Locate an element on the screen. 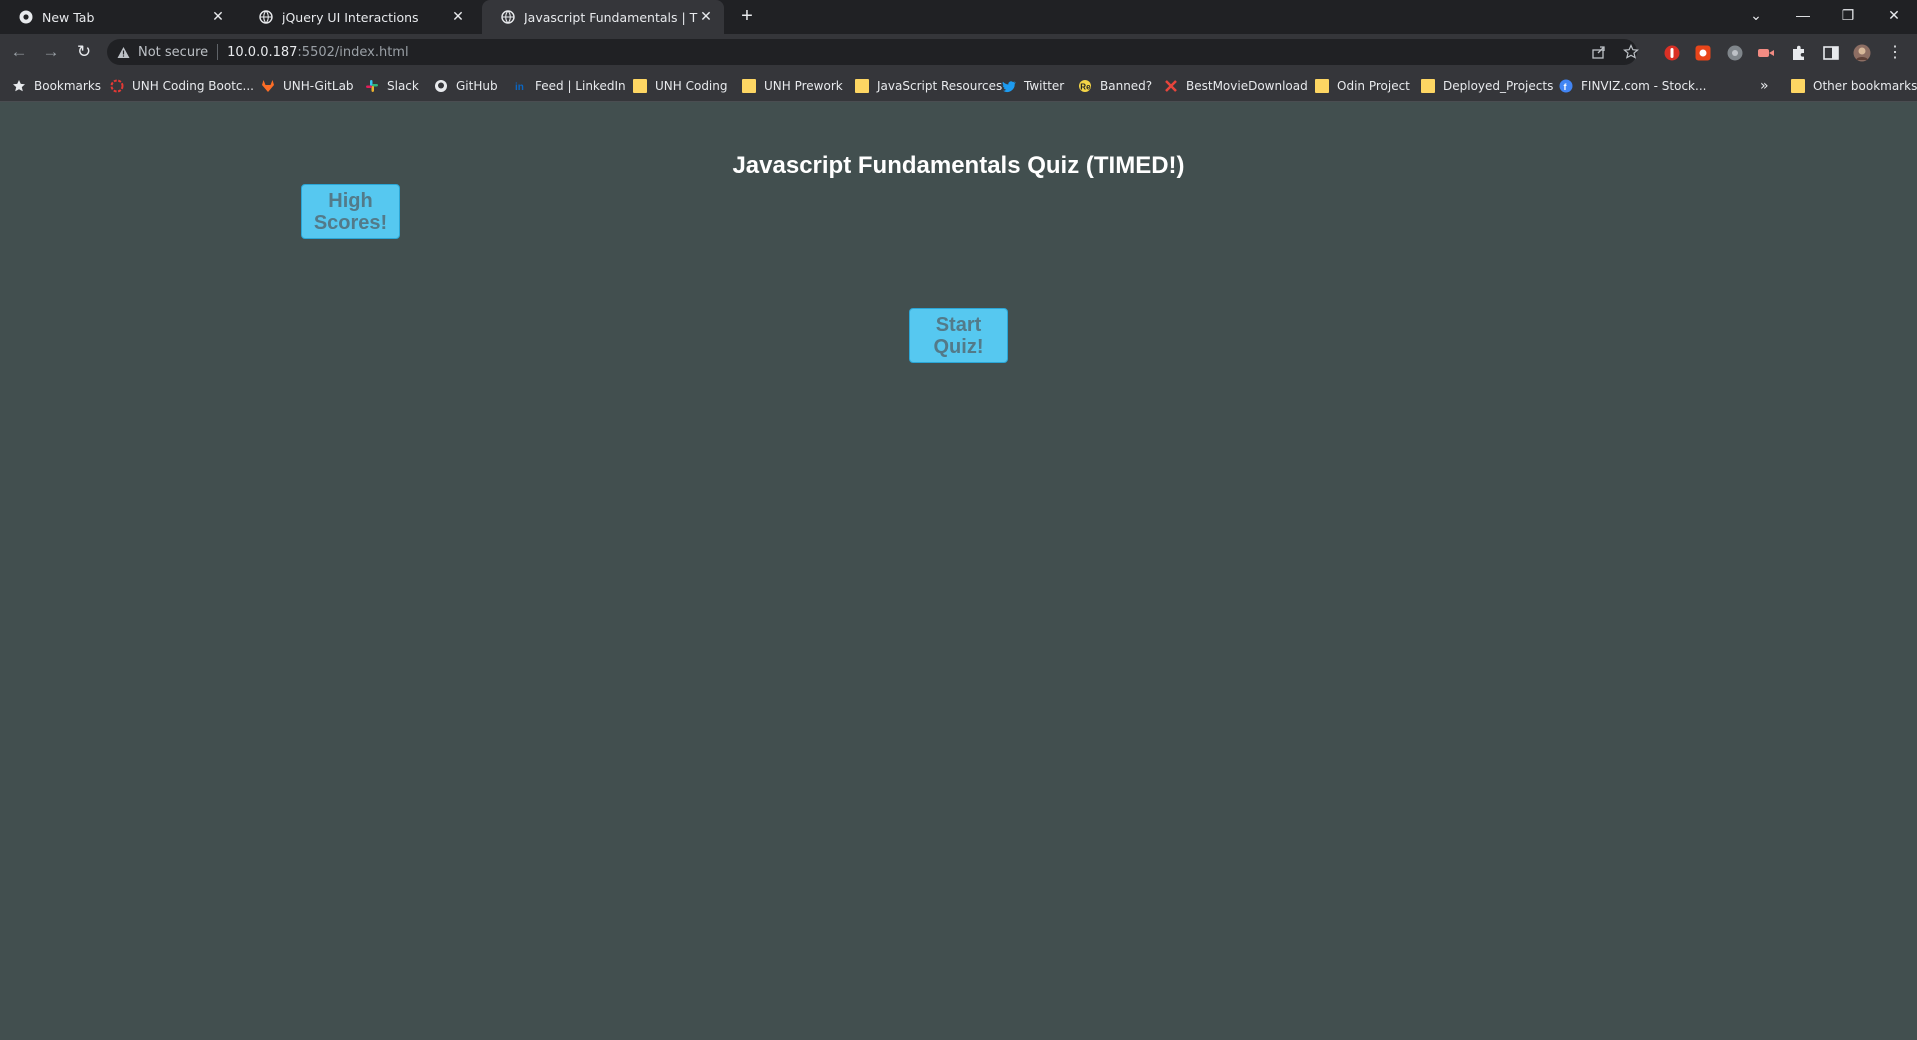  bookmark-bestmoviedownload: BestMovieDownload is located at coordinates (1236, 86).